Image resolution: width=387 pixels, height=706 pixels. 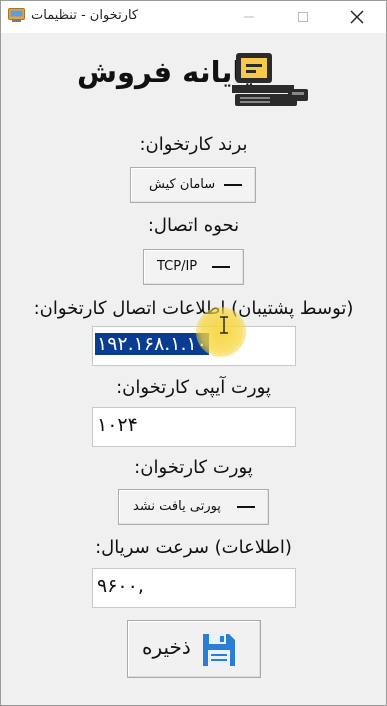 What do you see at coordinates (177, 506) in the screenshot?
I see `serial-port-select-value: پورتی یافت نشد` at bounding box center [177, 506].